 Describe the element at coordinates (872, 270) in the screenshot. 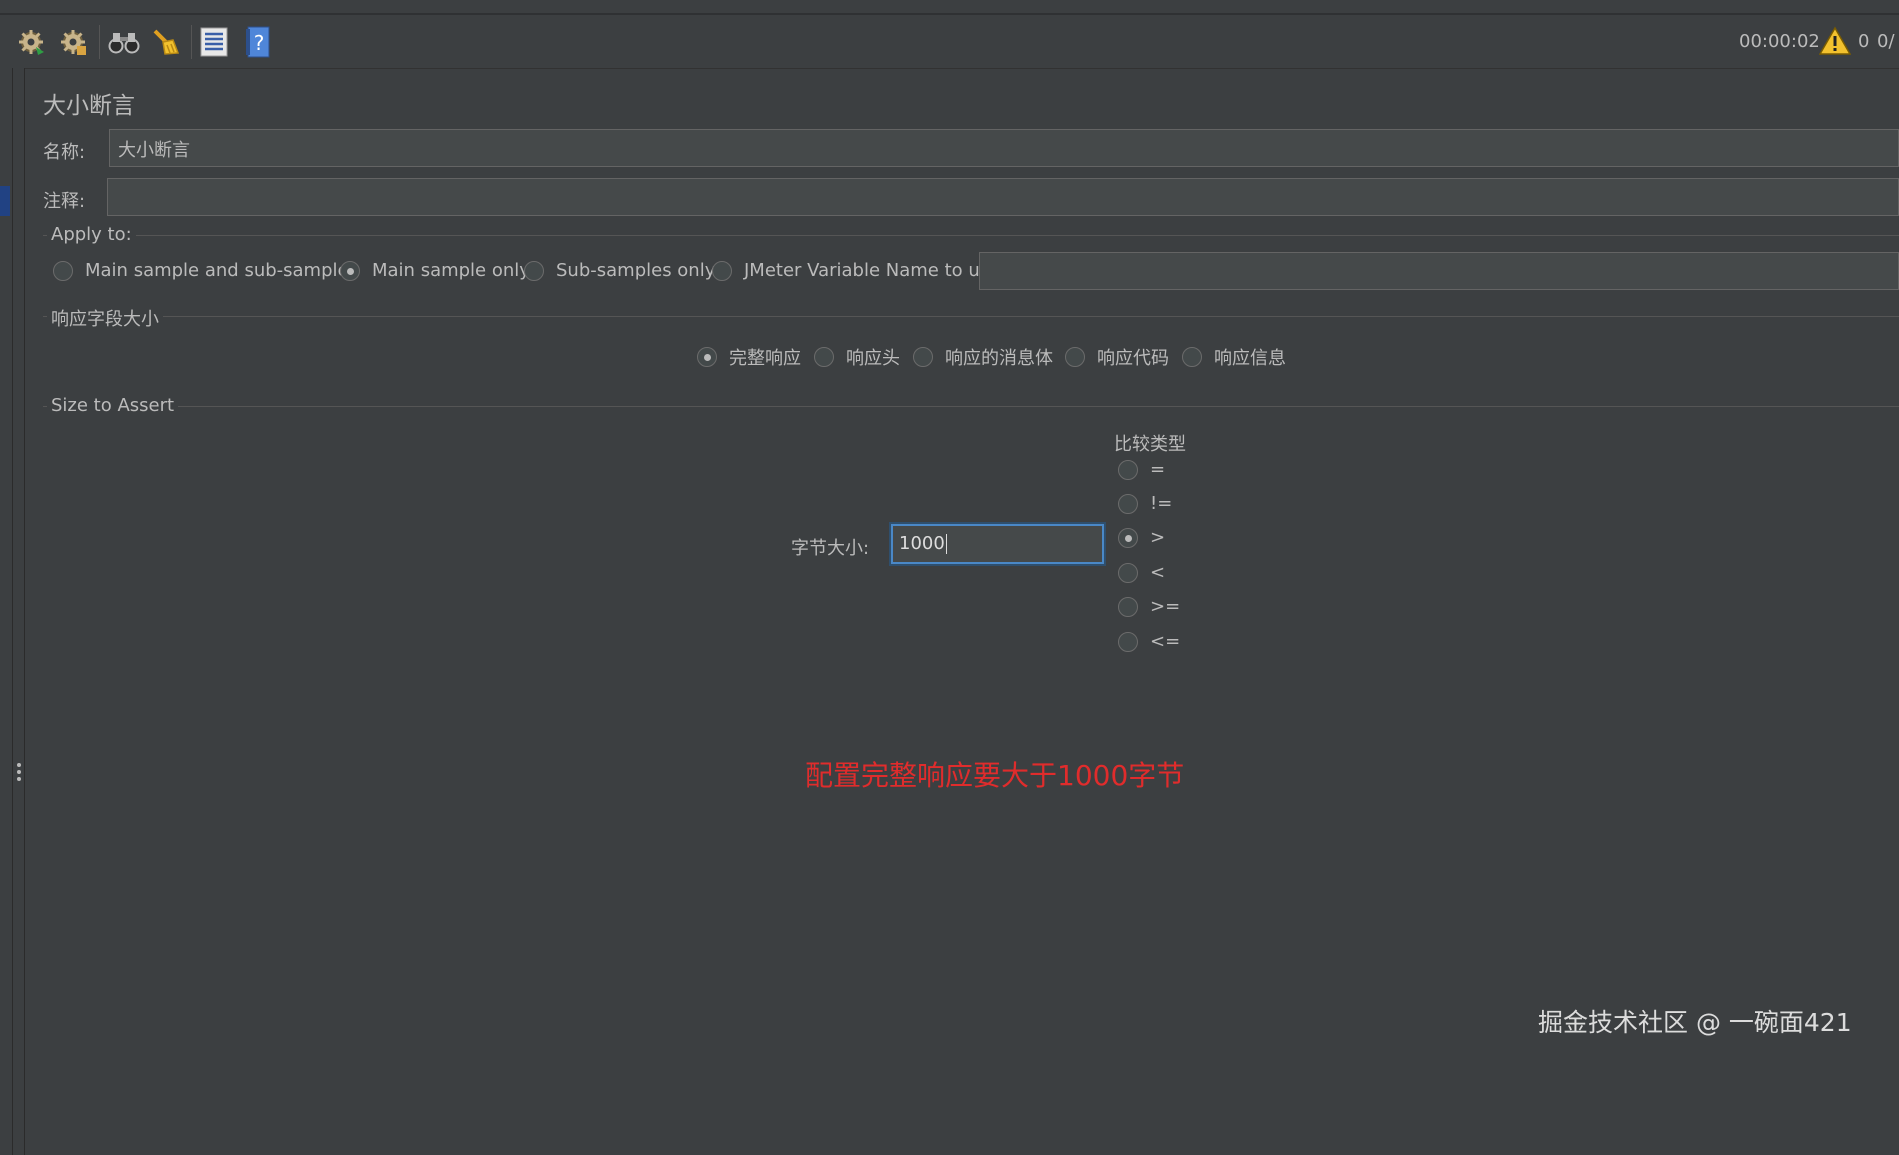

I see `radio-label: JMeter Variable Name to use` at that location.